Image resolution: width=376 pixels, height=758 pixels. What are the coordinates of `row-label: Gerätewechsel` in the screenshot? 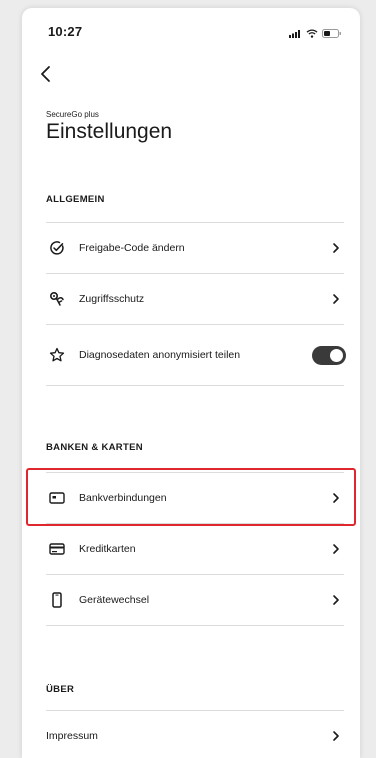 It's located at (114, 600).